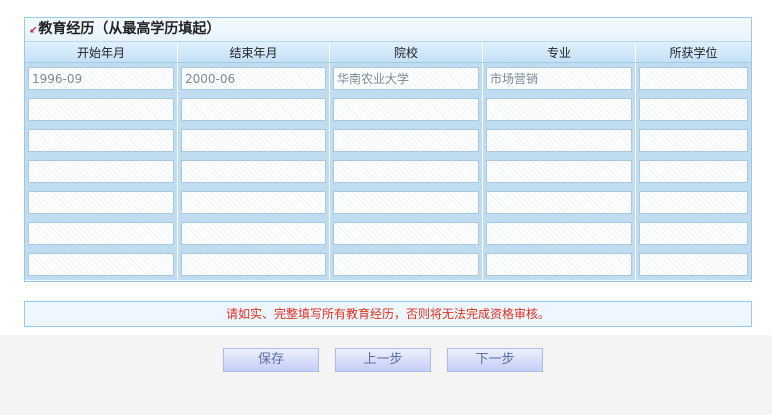  What do you see at coordinates (406, 52) in the screenshot?
I see `column-header-school: 院校` at bounding box center [406, 52].